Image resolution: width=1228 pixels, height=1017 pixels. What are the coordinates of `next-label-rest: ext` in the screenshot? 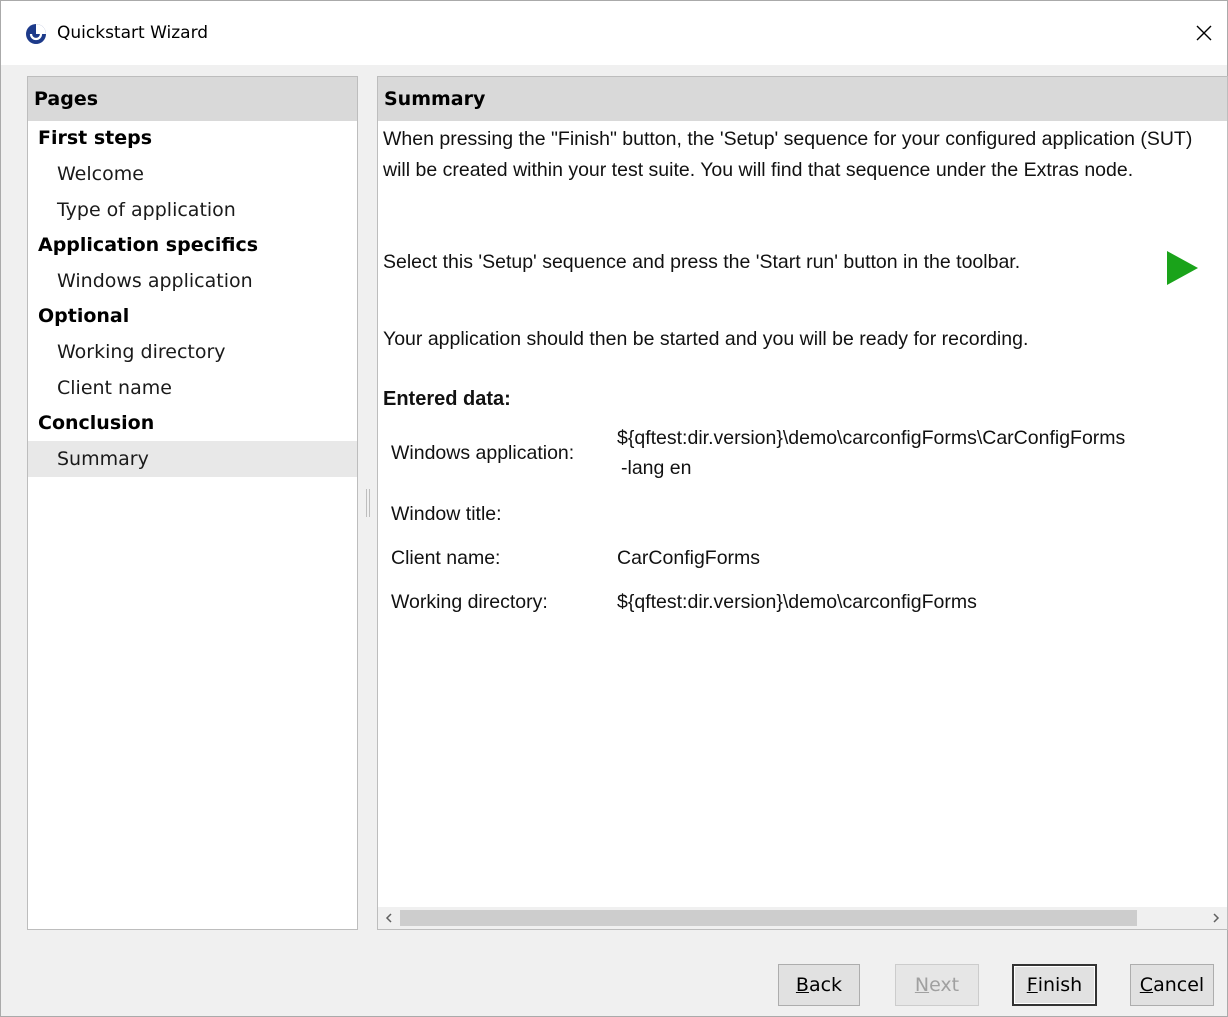 It's located at (944, 985).